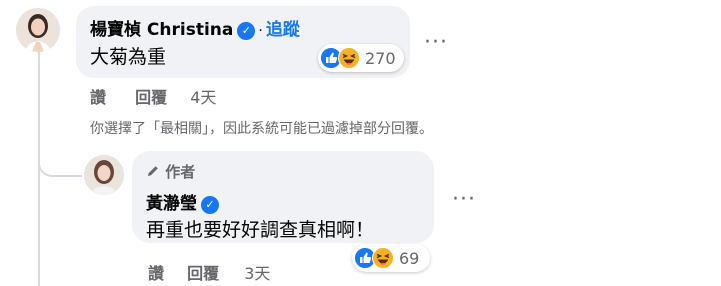 Image resolution: width=721 pixels, height=286 pixels. I want to click on comment-text: 大菊為重, so click(128, 57).